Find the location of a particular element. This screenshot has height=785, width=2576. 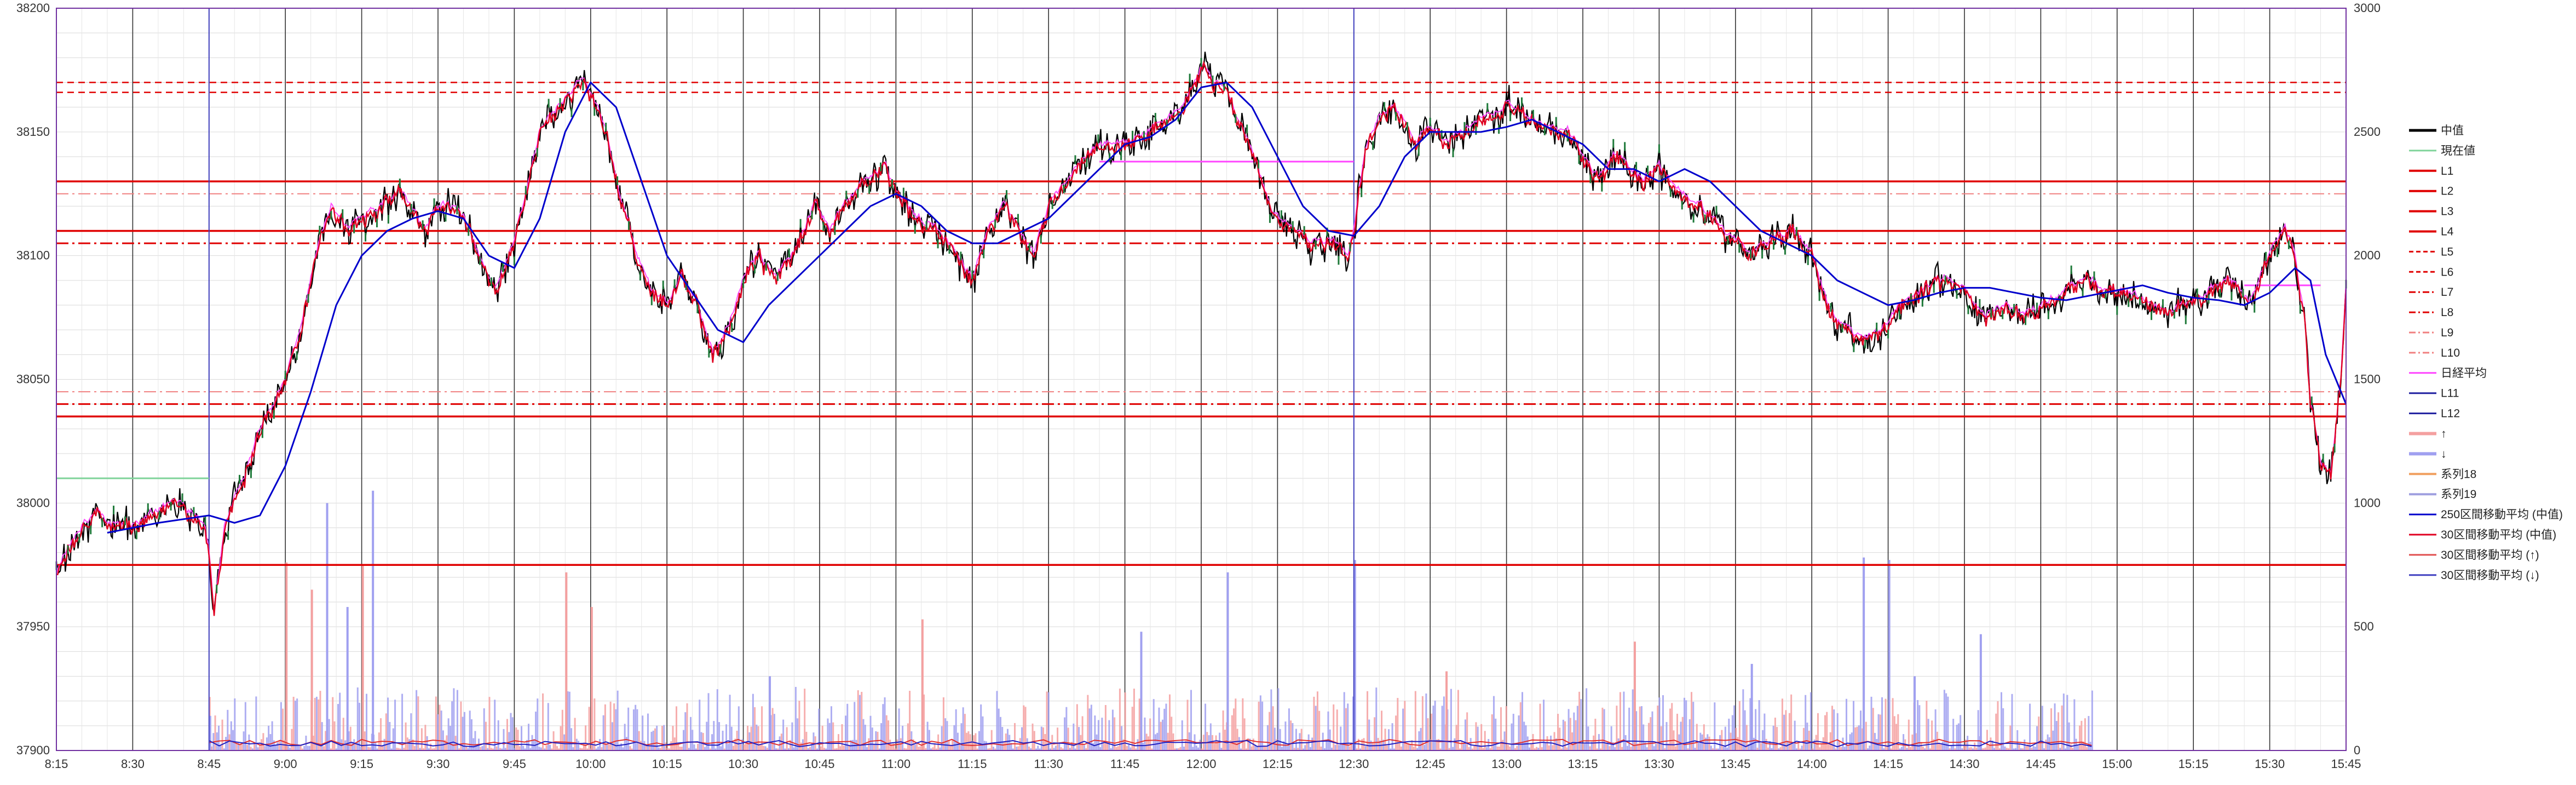

y-tick-label: 38150 is located at coordinates (33, 132).